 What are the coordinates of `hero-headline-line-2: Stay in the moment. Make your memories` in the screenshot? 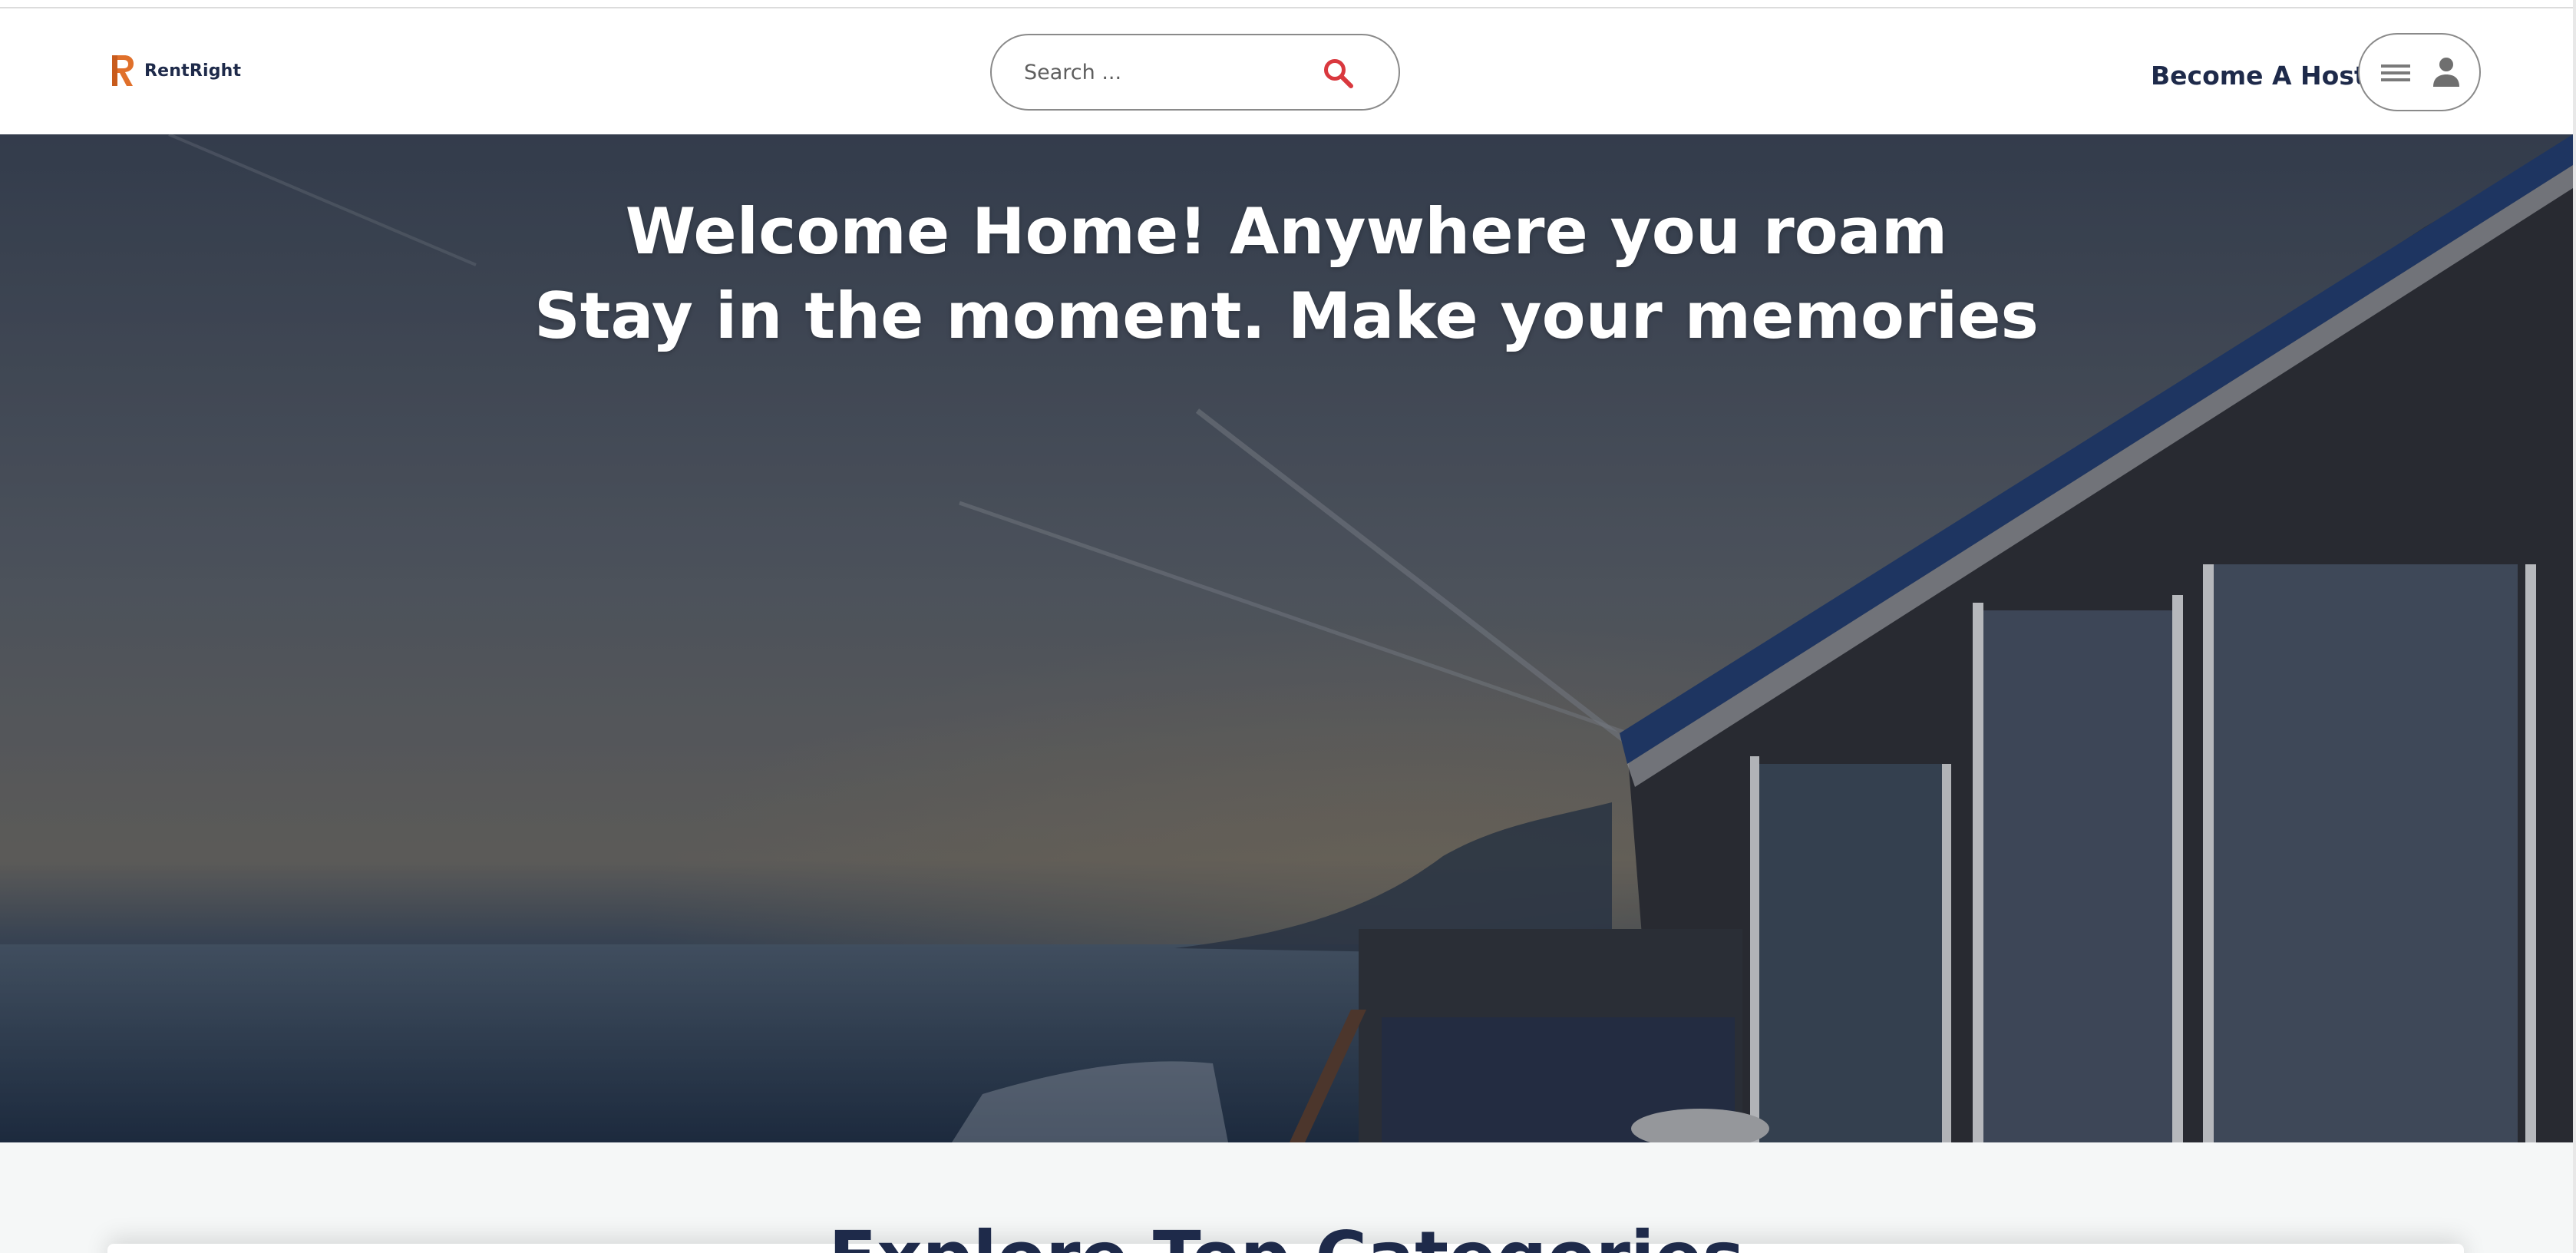 It's located at (1286, 316).